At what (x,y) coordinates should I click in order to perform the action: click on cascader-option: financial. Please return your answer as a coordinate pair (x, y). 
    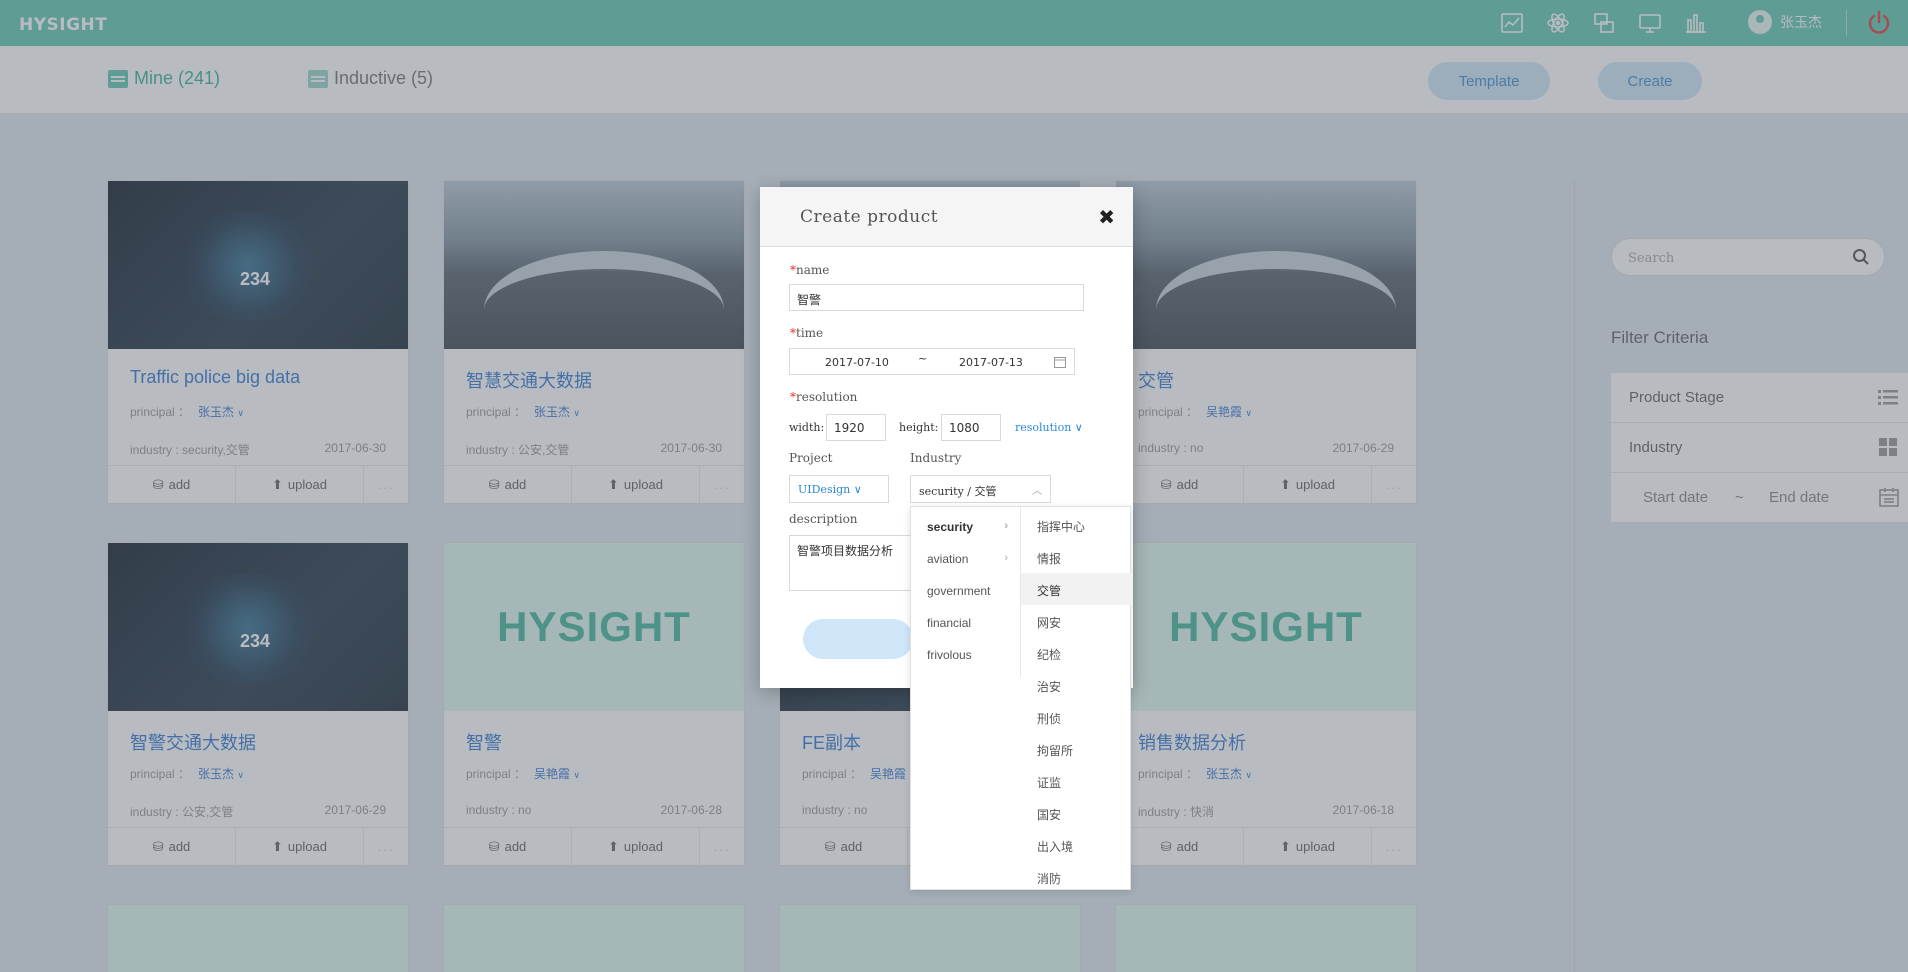
    Looking at the image, I should click on (965, 623).